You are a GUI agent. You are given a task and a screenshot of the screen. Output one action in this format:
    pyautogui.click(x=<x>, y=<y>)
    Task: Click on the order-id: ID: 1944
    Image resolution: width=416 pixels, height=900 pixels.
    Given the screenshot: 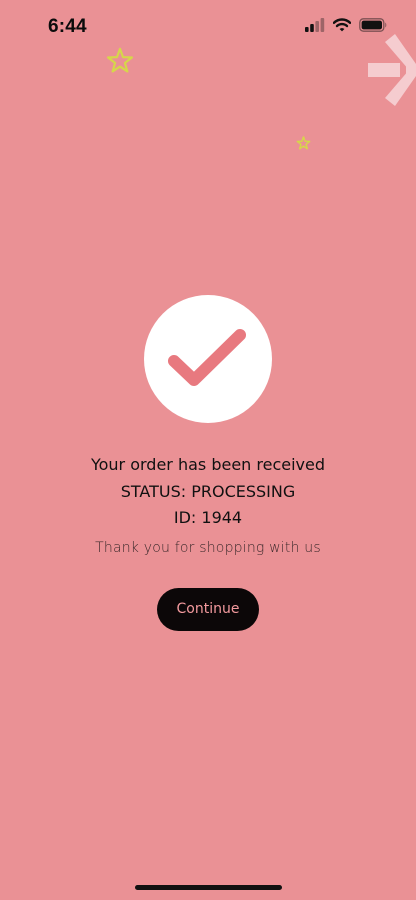 What is the action you would take?
    pyautogui.click(x=208, y=517)
    